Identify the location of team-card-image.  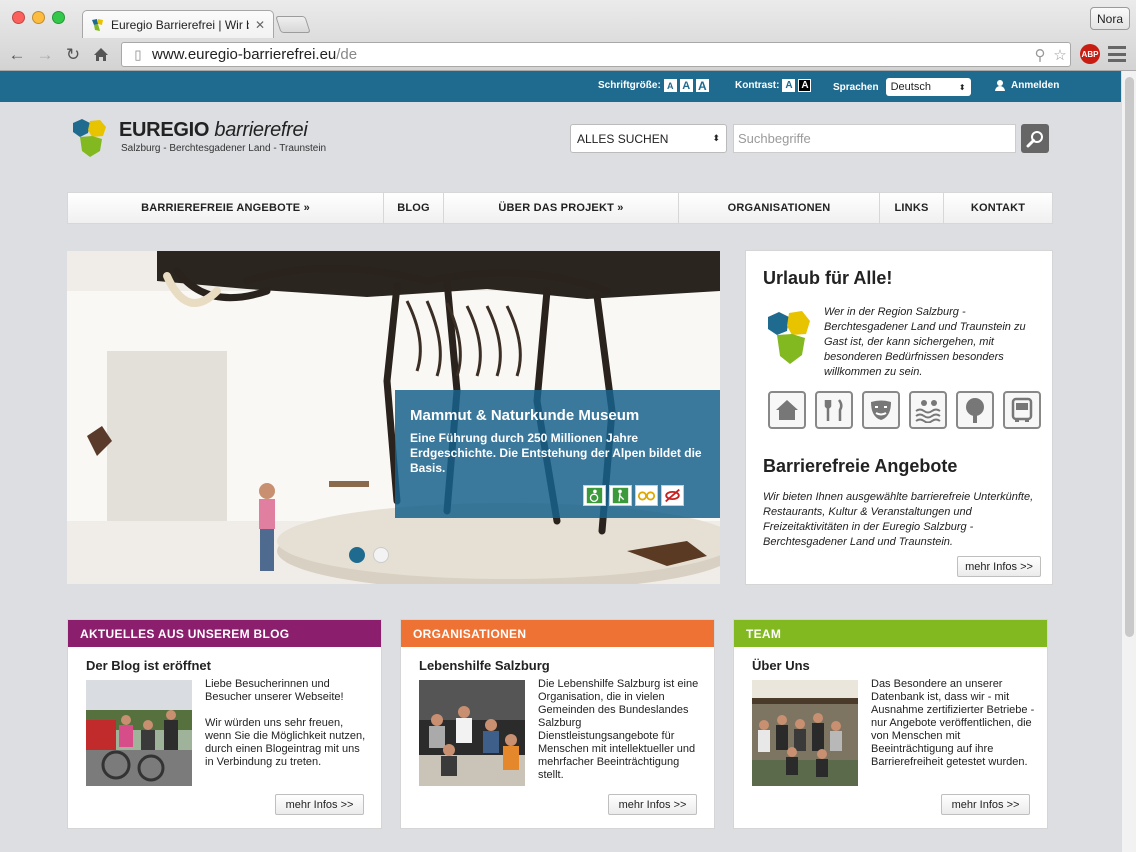
(805, 733).